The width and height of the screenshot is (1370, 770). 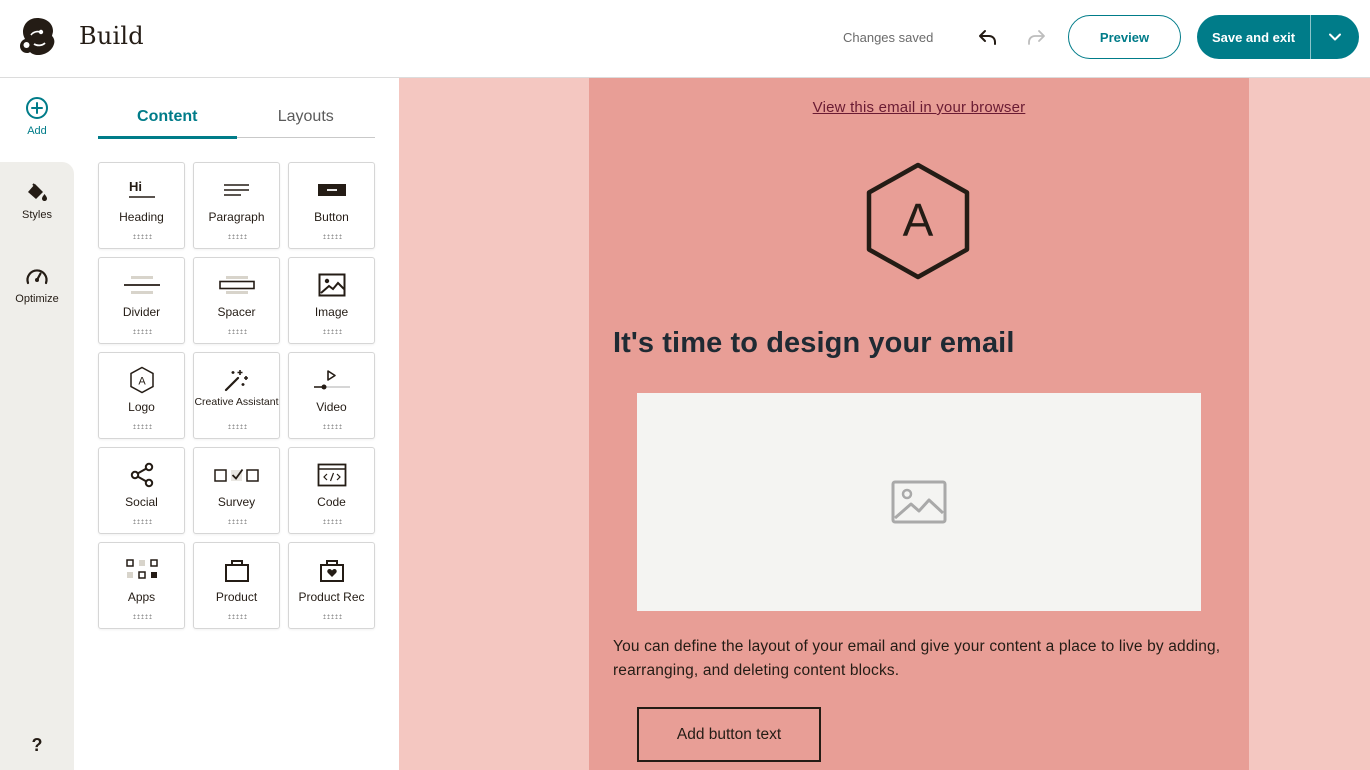 I want to click on paragraph-icon, so click(x=236, y=190).